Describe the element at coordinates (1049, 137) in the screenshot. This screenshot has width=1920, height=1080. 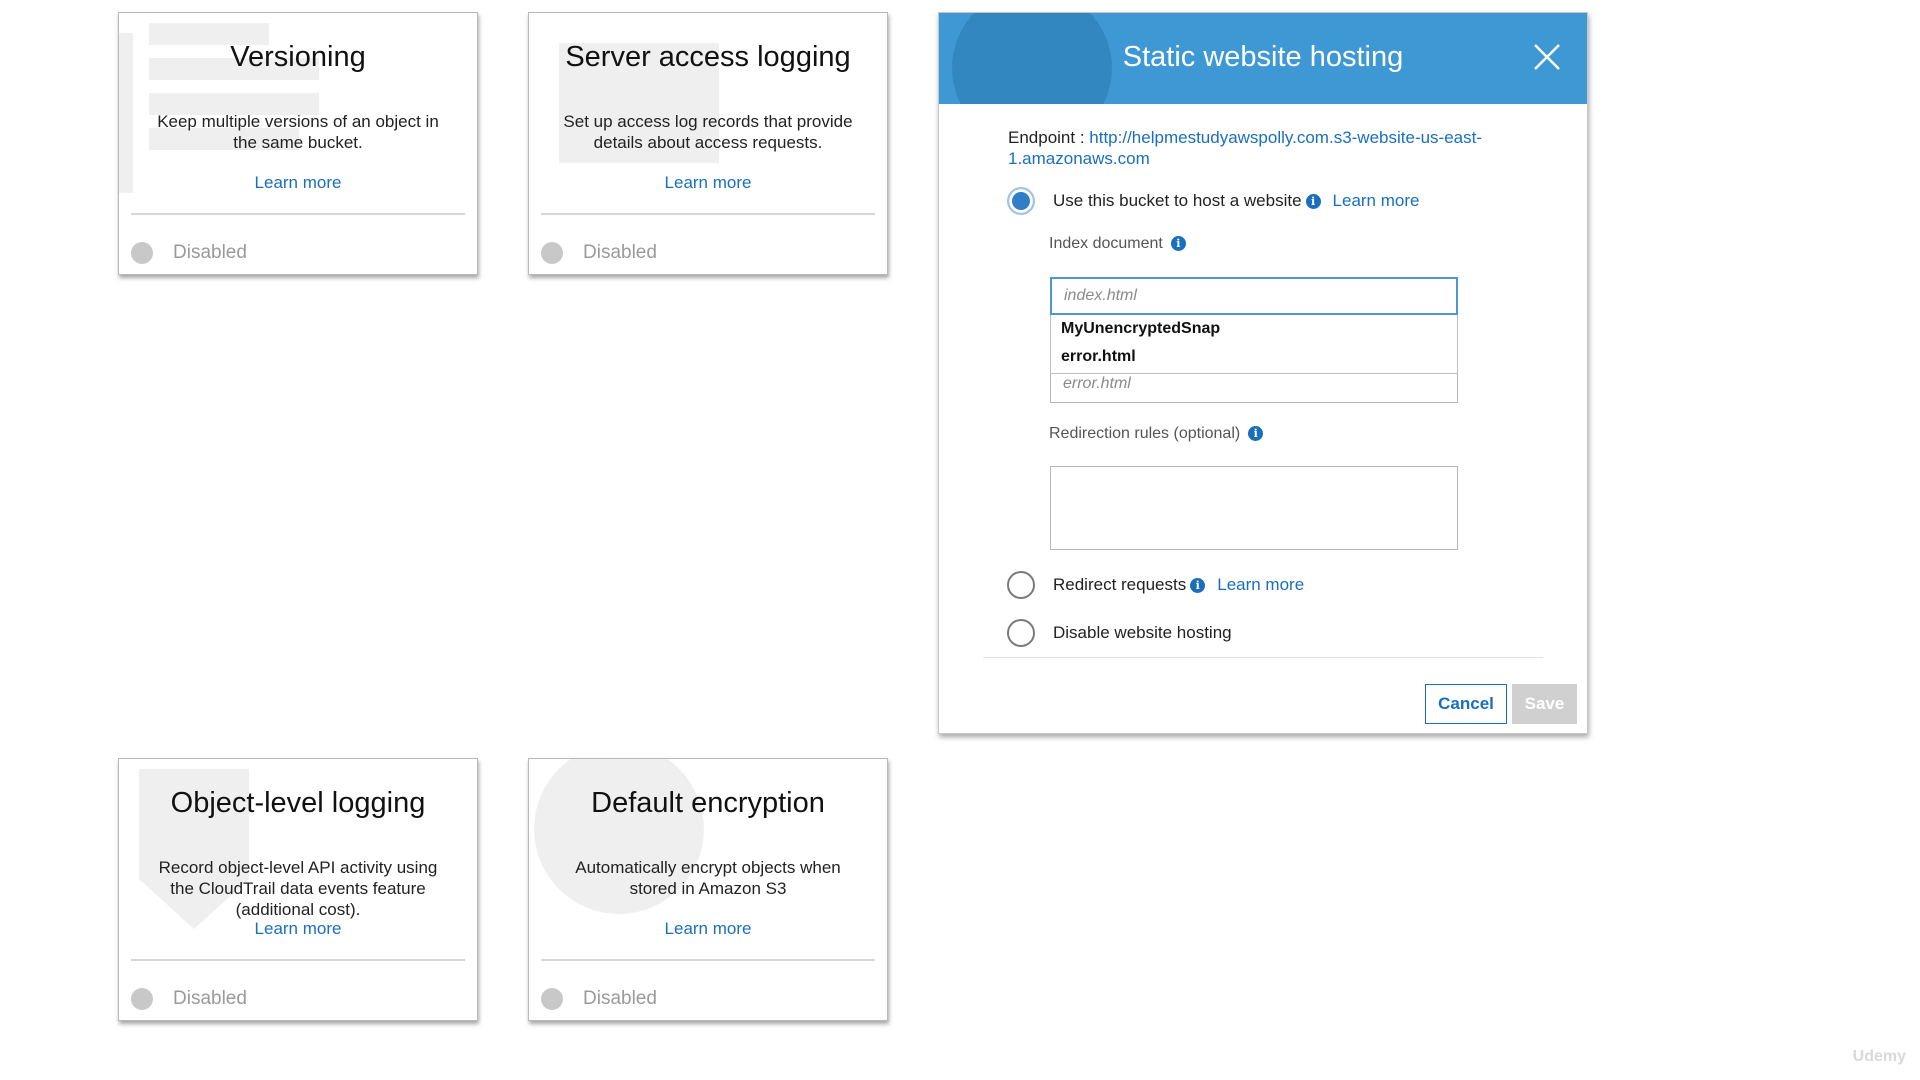
I see `endpoint-label: Endpoint :` at that location.